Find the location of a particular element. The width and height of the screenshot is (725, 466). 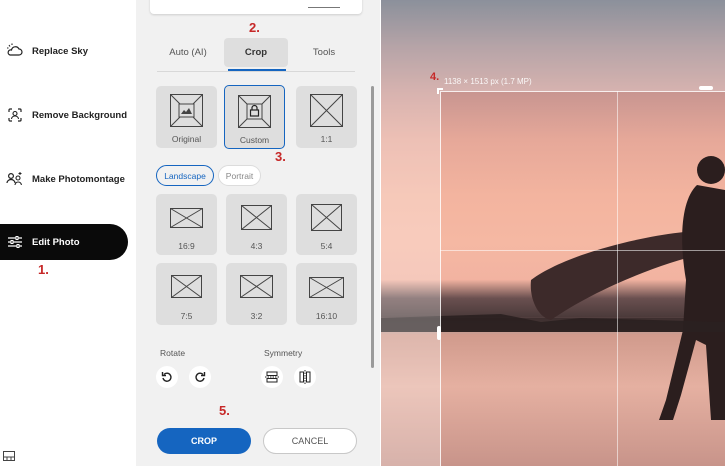

rotate-left-icon is located at coordinates (166, 377).